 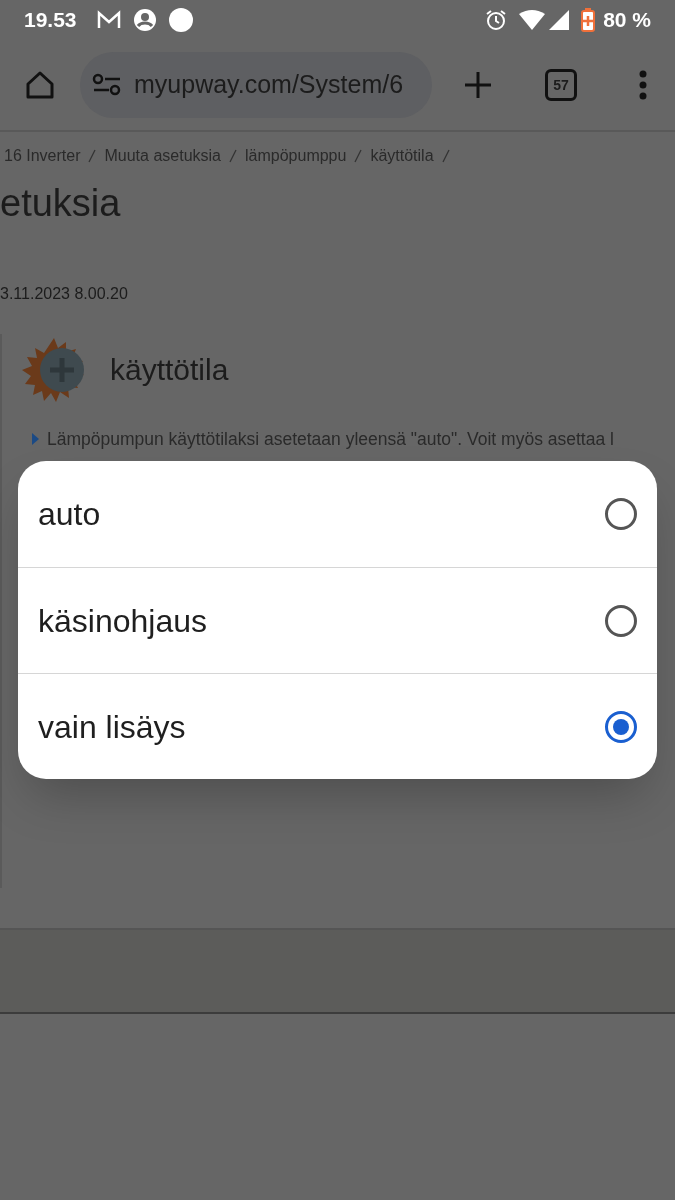 What do you see at coordinates (108, 20) in the screenshot?
I see `mail-icon` at bounding box center [108, 20].